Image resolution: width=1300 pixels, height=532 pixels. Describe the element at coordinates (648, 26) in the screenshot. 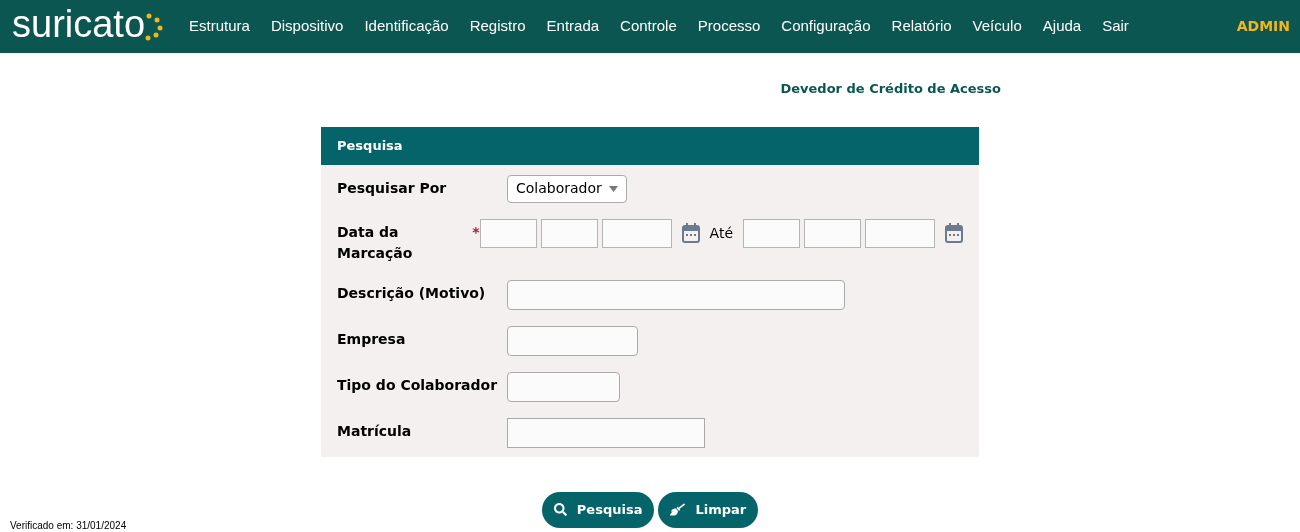

I see `nav-link: Controle` at that location.